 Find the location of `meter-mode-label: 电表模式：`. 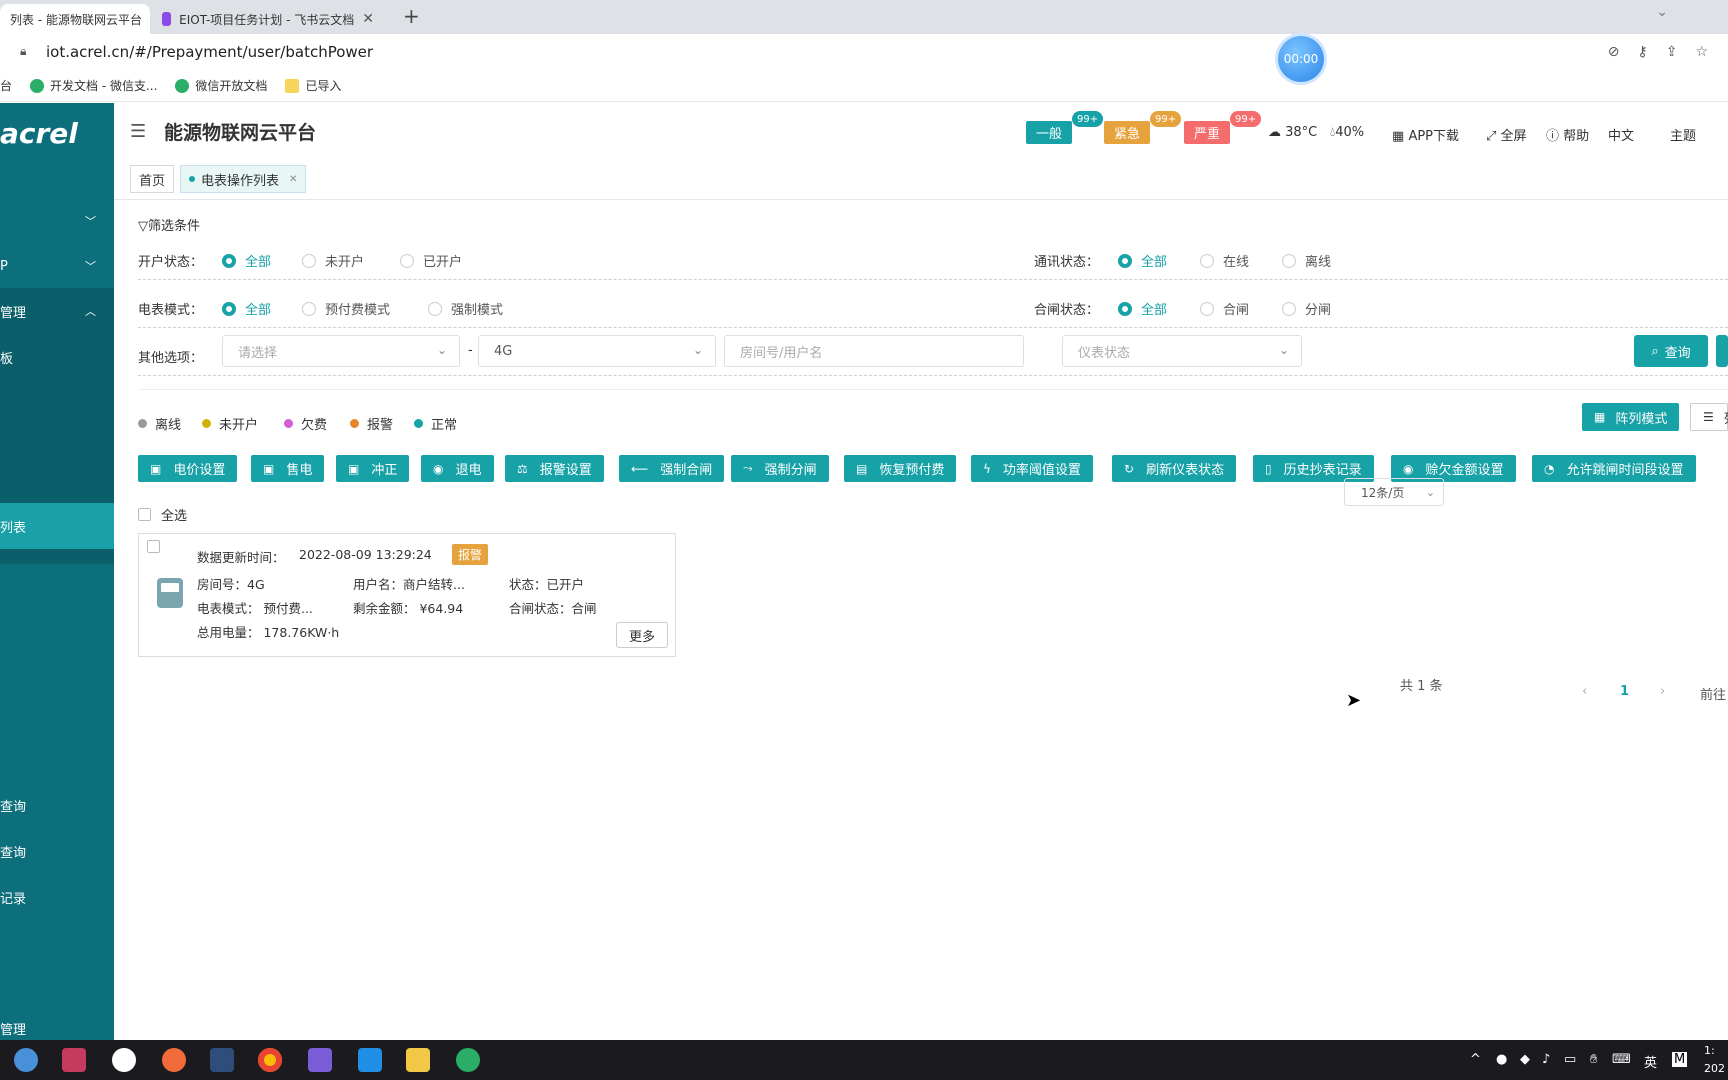

meter-mode-label: 电表模式： is located at coordinates (171, 310).